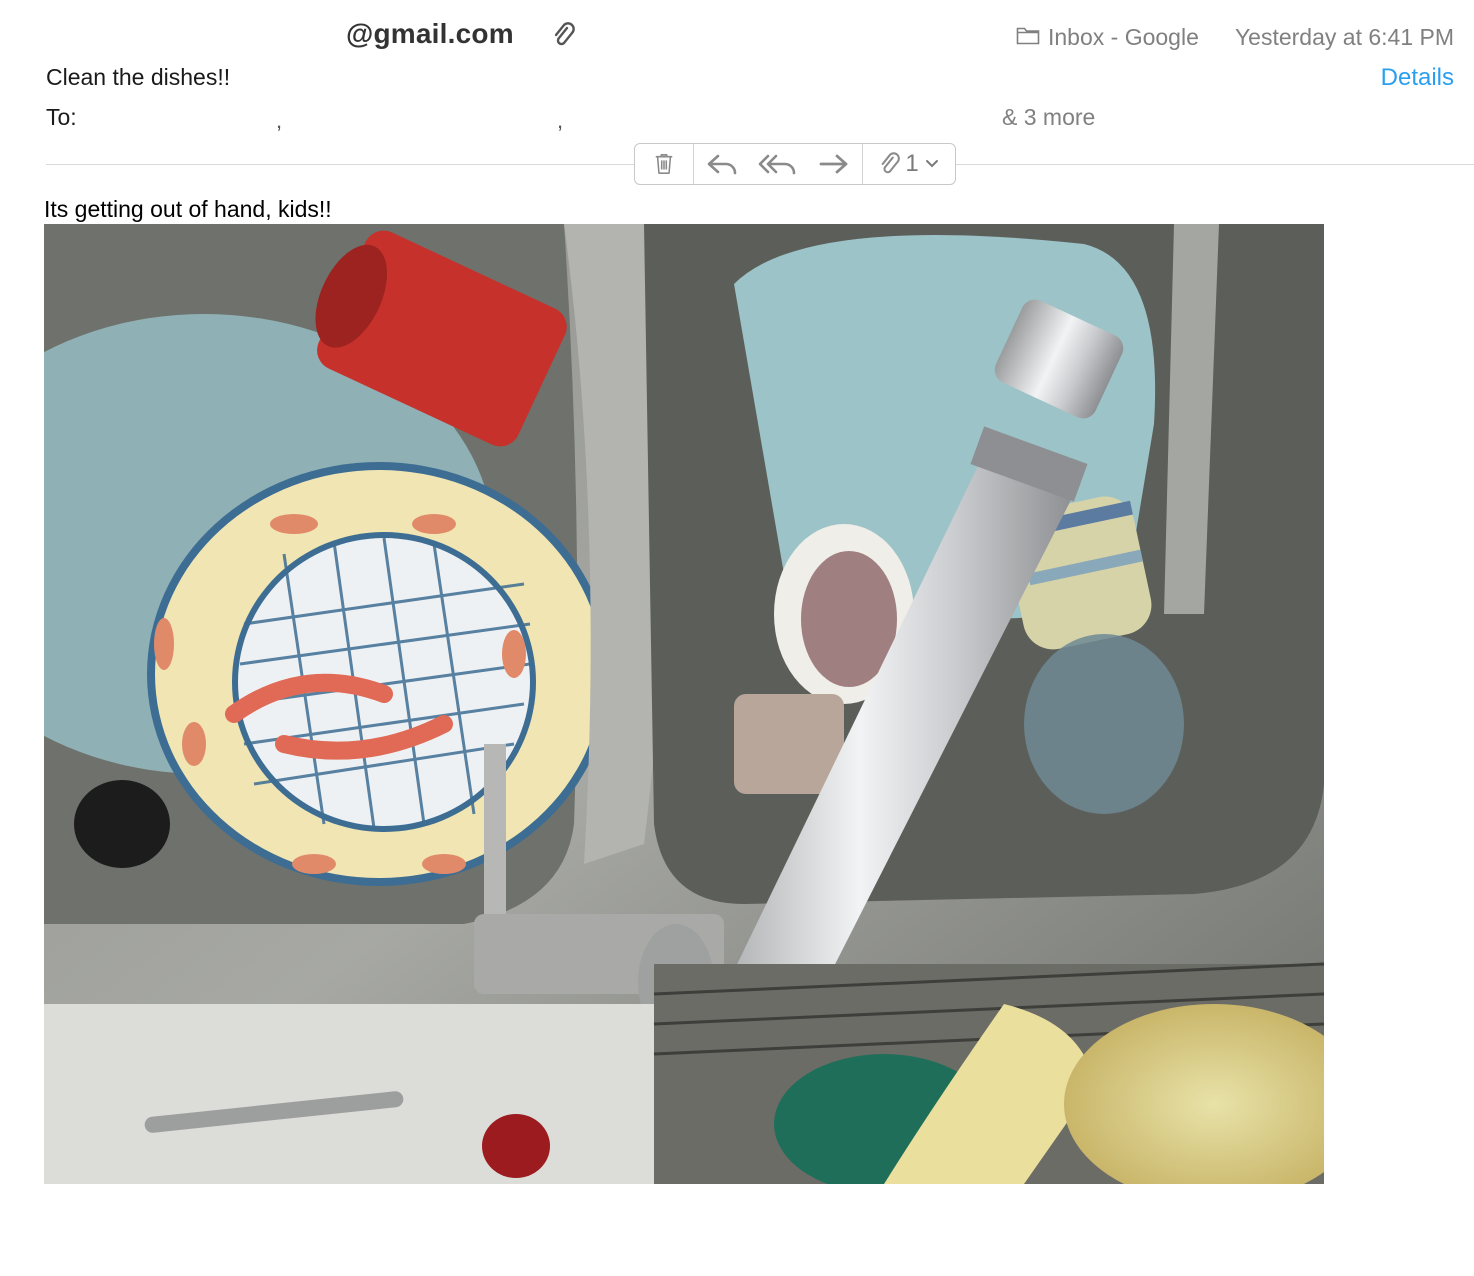  I want to click on details-link: Details, so click(1417, 78).